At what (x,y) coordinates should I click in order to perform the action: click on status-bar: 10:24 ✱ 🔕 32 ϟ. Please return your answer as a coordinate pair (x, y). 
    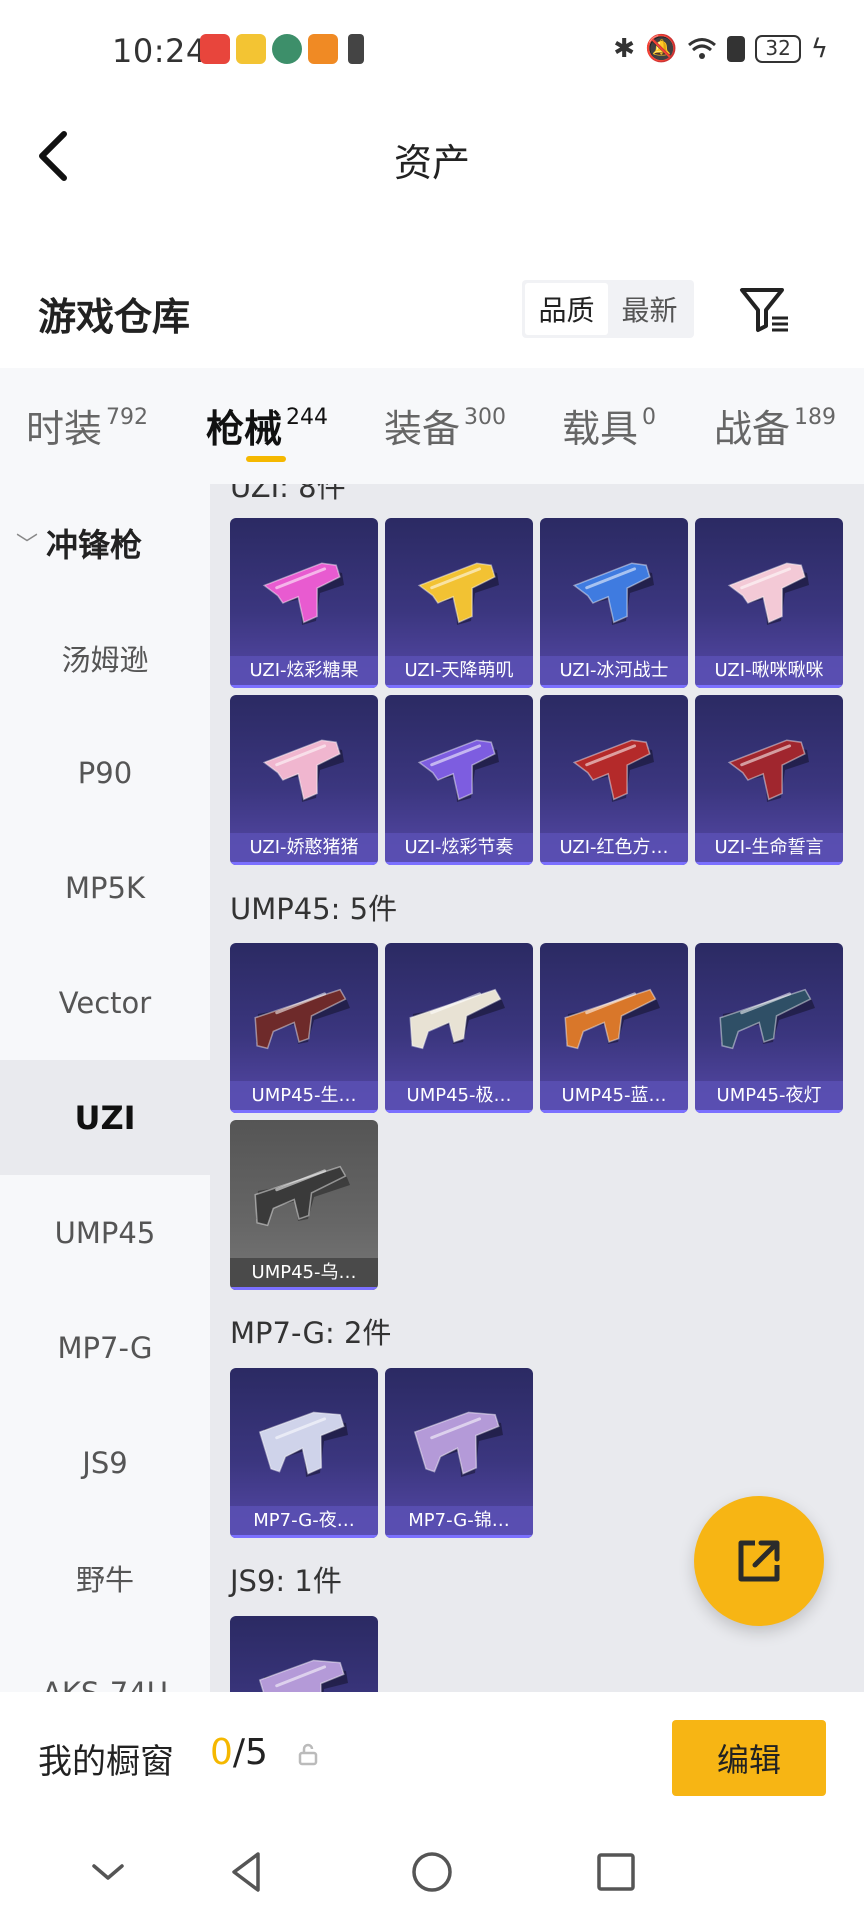
    Looking at the image, I should click on (432, 52).